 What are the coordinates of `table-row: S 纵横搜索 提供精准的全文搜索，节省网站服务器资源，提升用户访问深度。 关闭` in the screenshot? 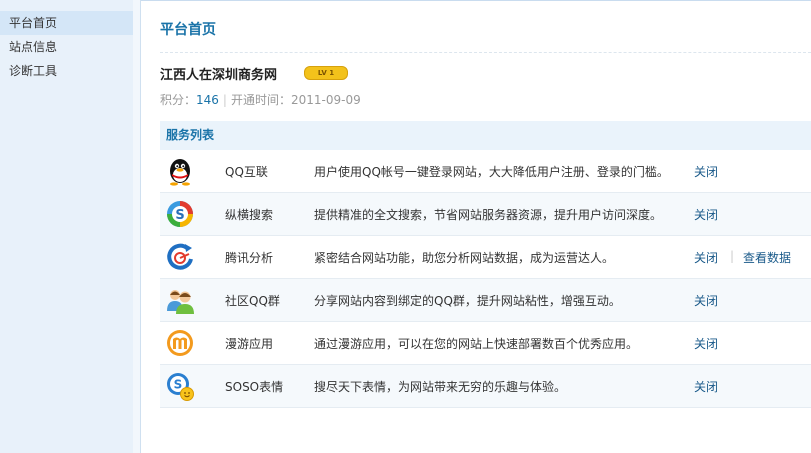 It's located at (485, 214).